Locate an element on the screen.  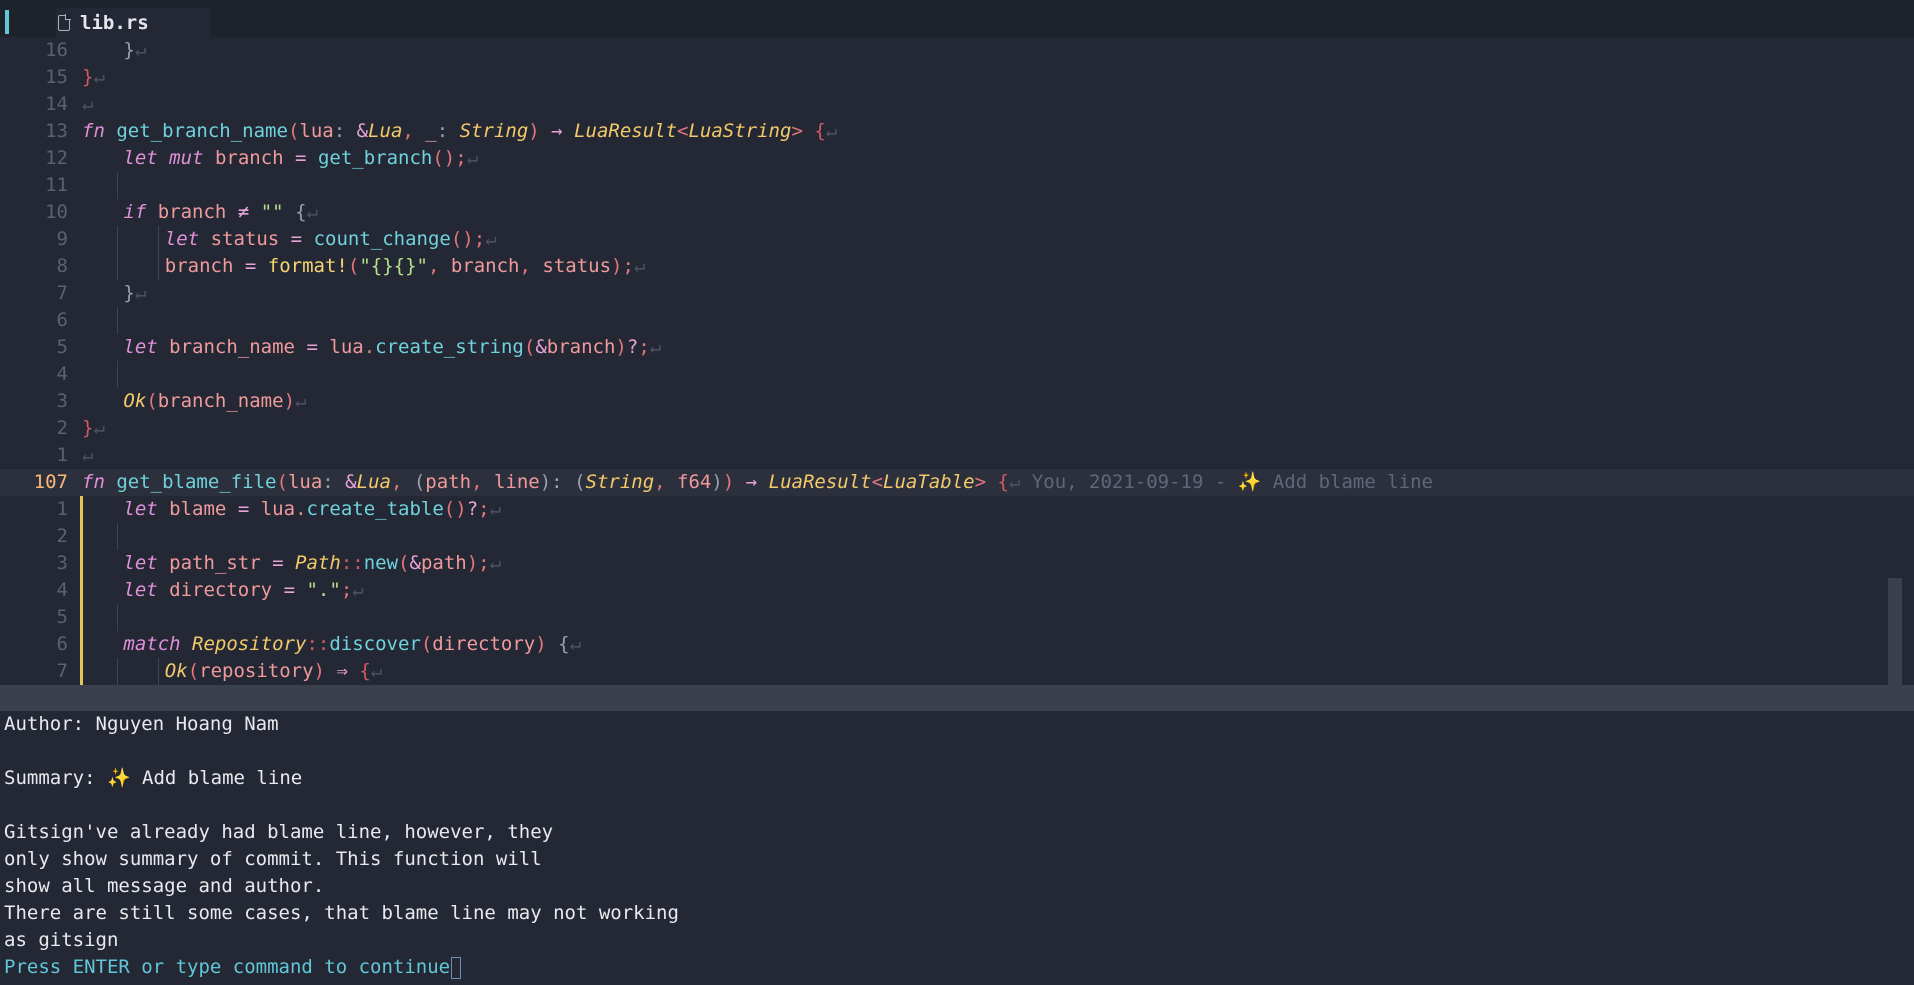
code-line: 10 if branch ≠ "" {↵ is located at coordinates (957, 212).